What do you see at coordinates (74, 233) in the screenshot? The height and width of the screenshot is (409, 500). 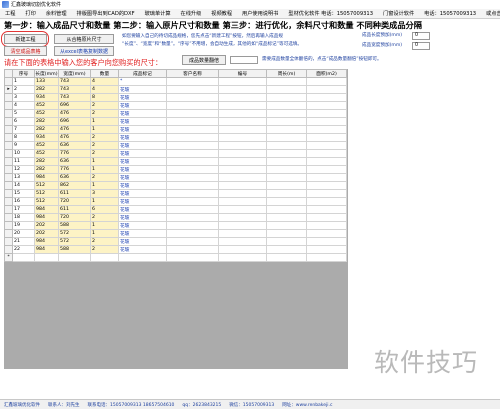 I see `table-cell: 572` at bounding box center [74, 233].